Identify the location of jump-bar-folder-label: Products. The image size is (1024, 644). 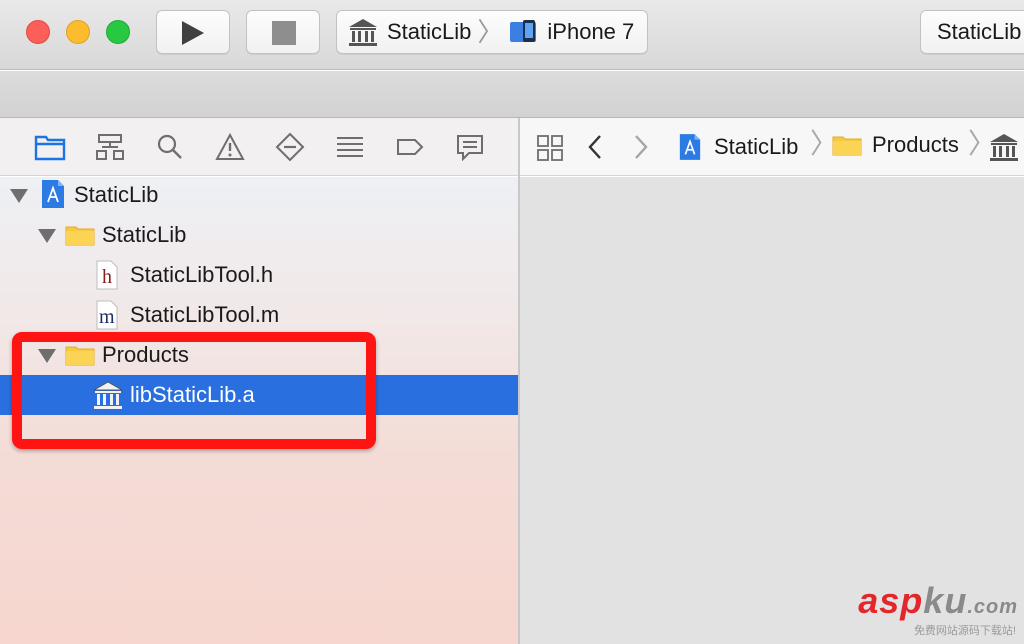
(915, 144).